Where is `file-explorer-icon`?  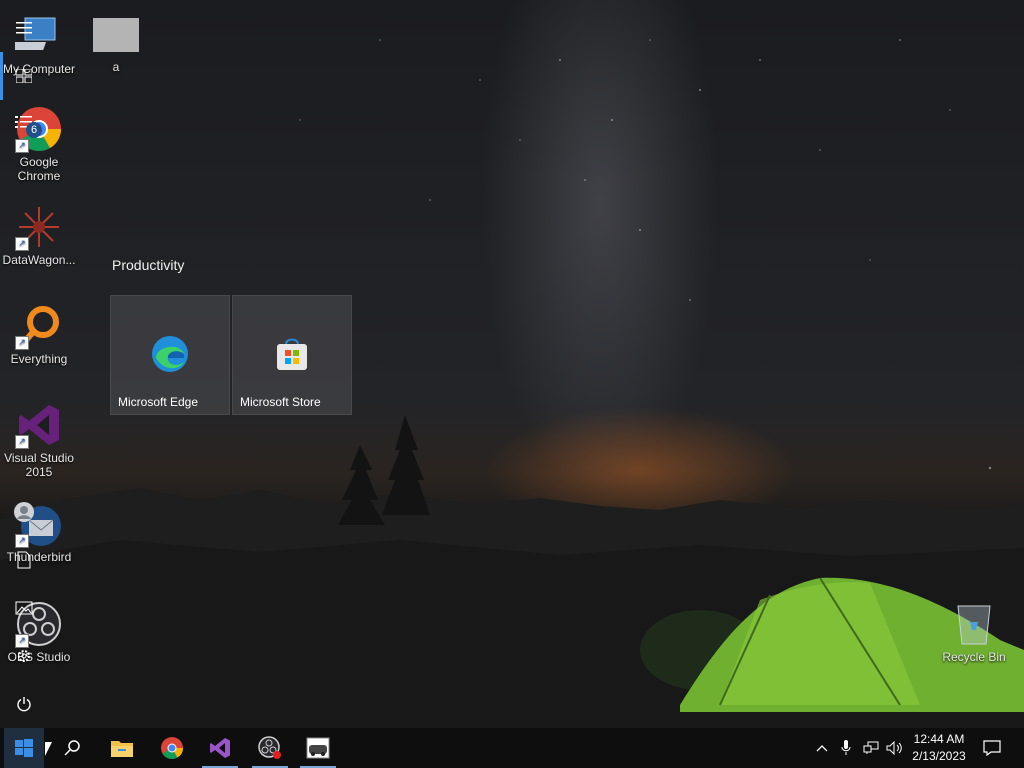 file-explorer-icon is located at coordinates (122, 749).